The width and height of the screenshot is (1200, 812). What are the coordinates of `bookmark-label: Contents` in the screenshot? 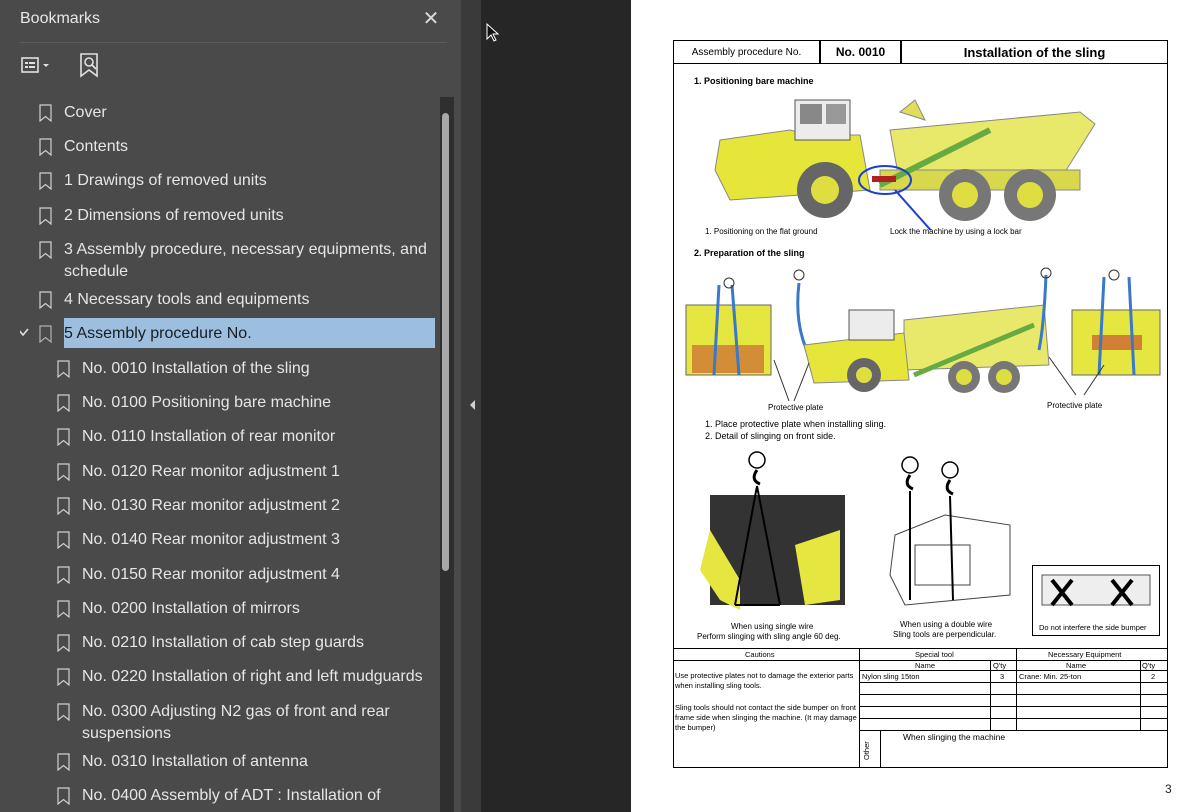 It's located at (96, 146).